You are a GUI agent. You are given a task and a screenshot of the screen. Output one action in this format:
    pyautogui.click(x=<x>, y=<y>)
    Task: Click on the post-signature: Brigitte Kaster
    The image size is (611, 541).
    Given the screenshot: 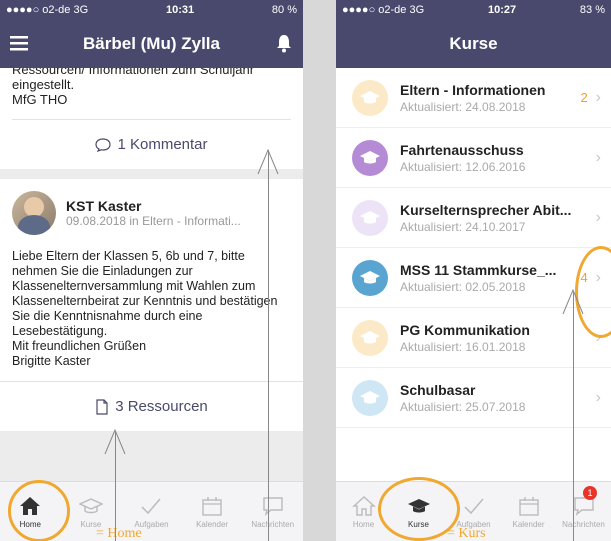 What is the action you would take?
    pyautogui.click(x=51, y=361)
    